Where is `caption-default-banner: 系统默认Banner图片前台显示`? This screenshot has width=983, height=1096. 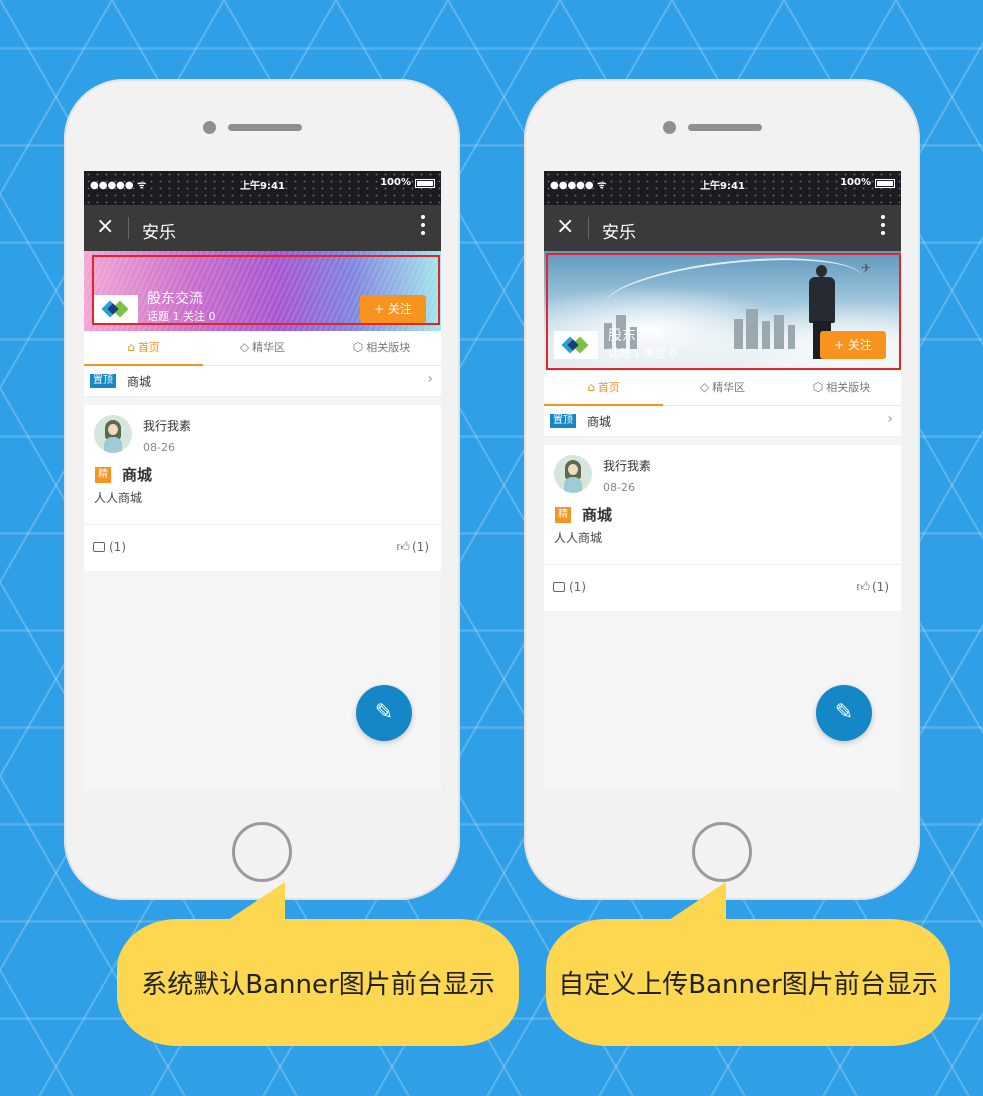
caption-default-banner: 系统默认Banner图片前台显示 is located at coordinates (318, 964).